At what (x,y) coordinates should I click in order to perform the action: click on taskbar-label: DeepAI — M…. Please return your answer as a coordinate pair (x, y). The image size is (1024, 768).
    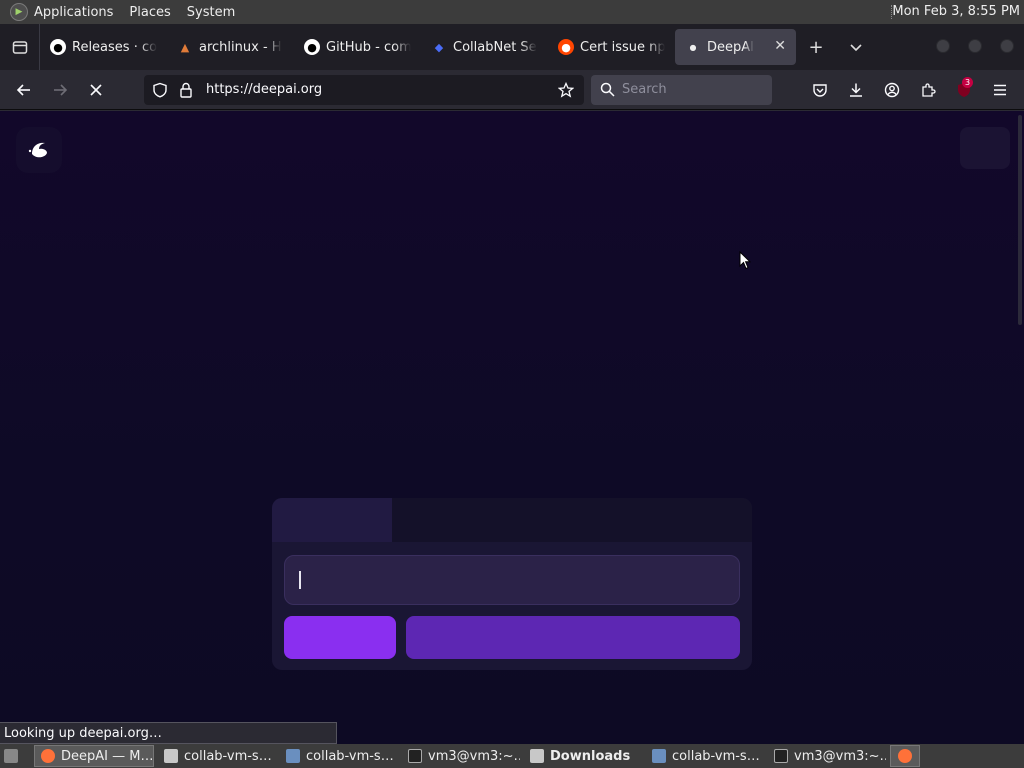
    Looking at the image, I should click on (107, 756).